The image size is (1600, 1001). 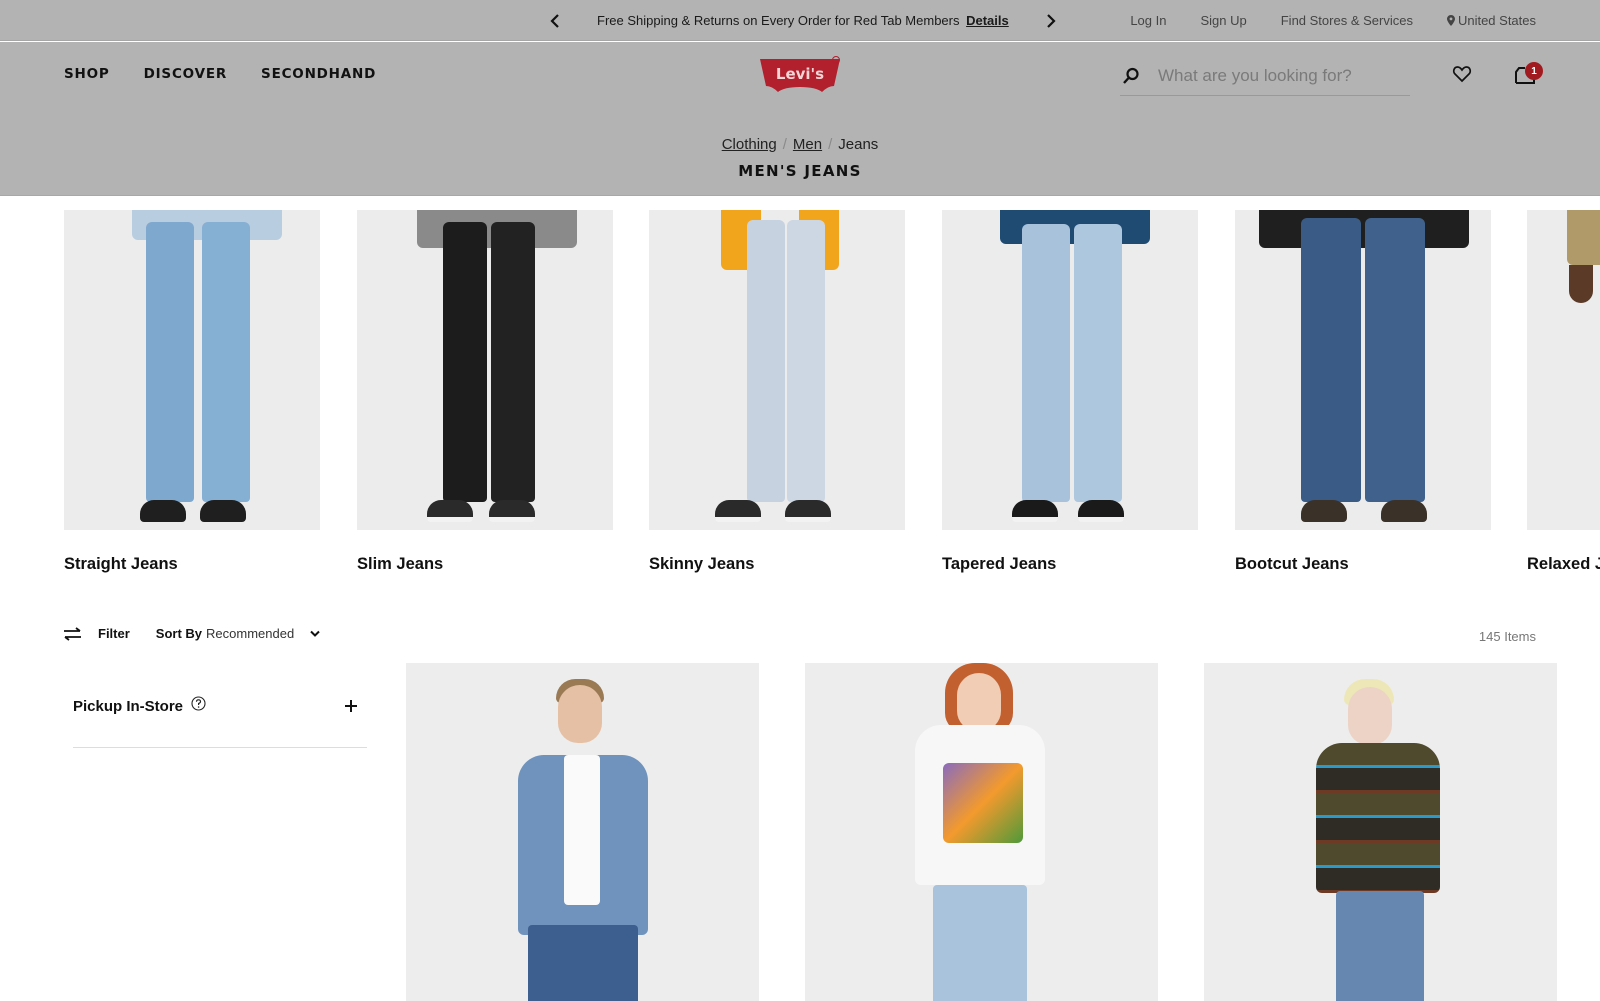 I want to click on breadcrumb-clothing: Clothing, so click(x=749, y=144).